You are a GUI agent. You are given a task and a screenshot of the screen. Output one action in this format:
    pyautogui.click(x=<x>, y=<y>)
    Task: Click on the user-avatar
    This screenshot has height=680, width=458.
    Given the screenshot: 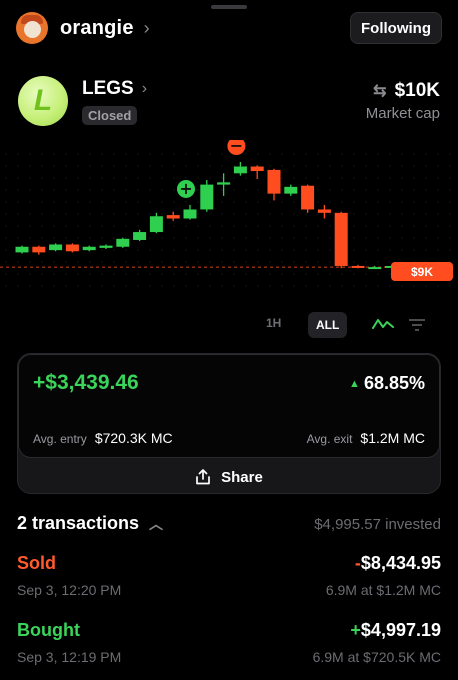 What is the action you would take?
    pyautogui.click(x=32, y=28)
    